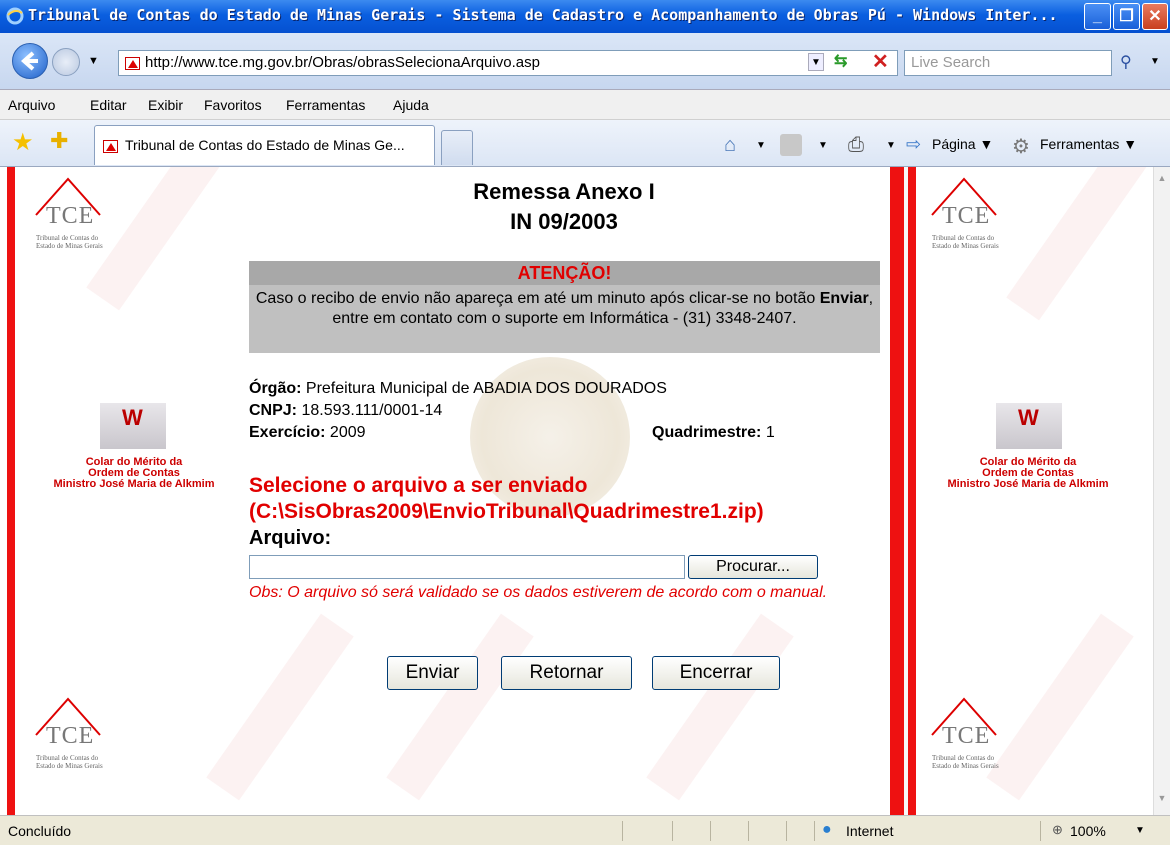 This screenshot has height=845, width=1170. I want to click on home-dropdown-icon: ▼, so click(761, 145).